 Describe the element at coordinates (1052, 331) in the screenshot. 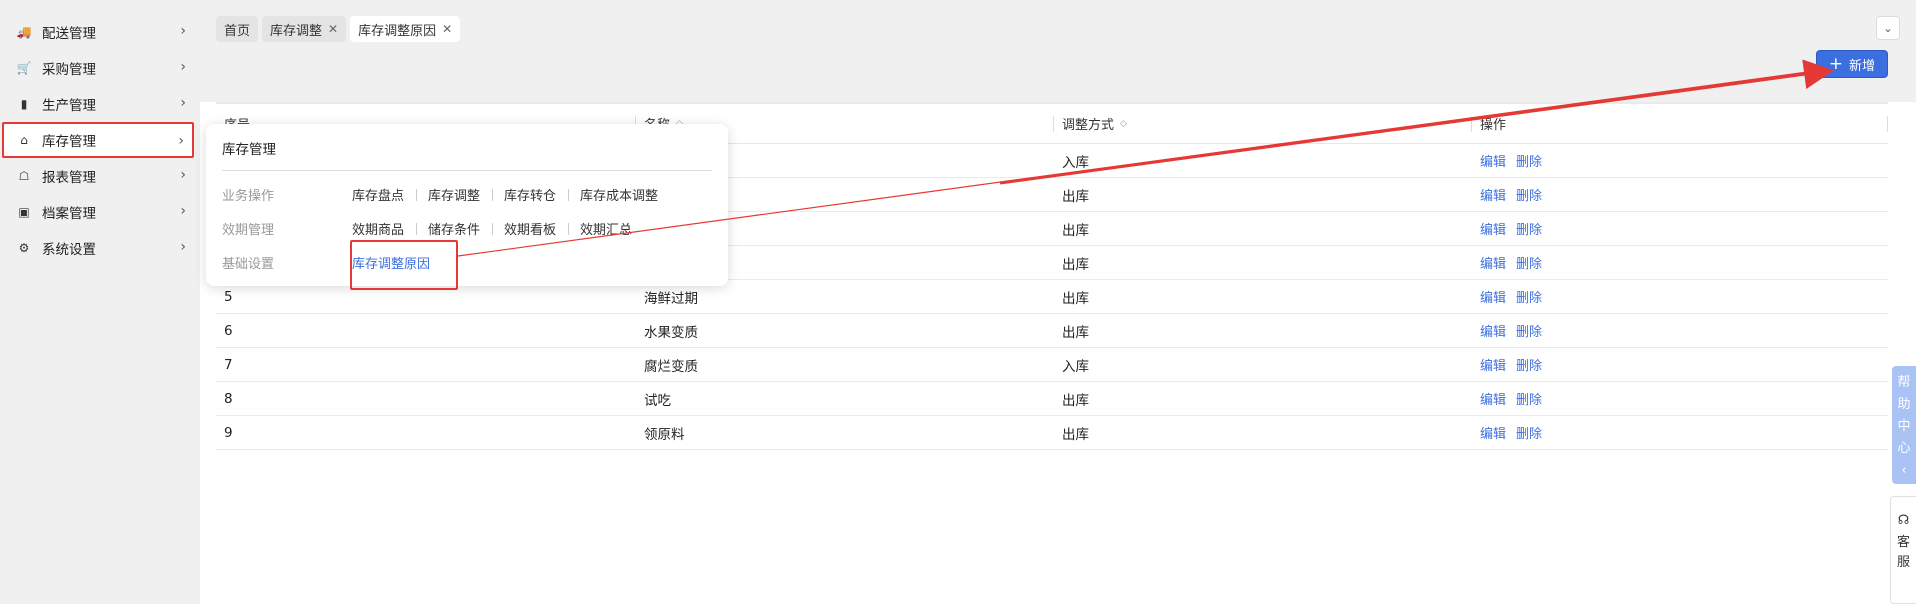

I see `table-row: 6 水果变质 出库 编辑 删除` at that location.